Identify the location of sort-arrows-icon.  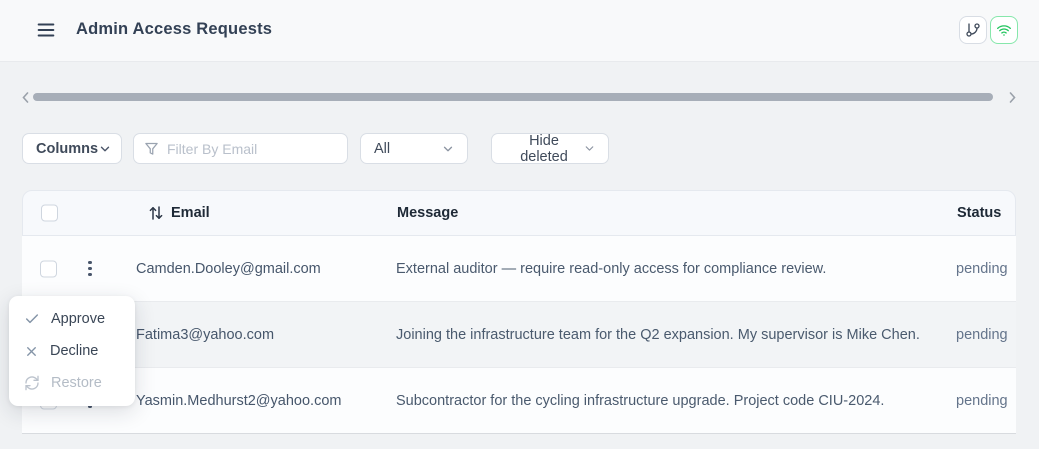
(156, 213).